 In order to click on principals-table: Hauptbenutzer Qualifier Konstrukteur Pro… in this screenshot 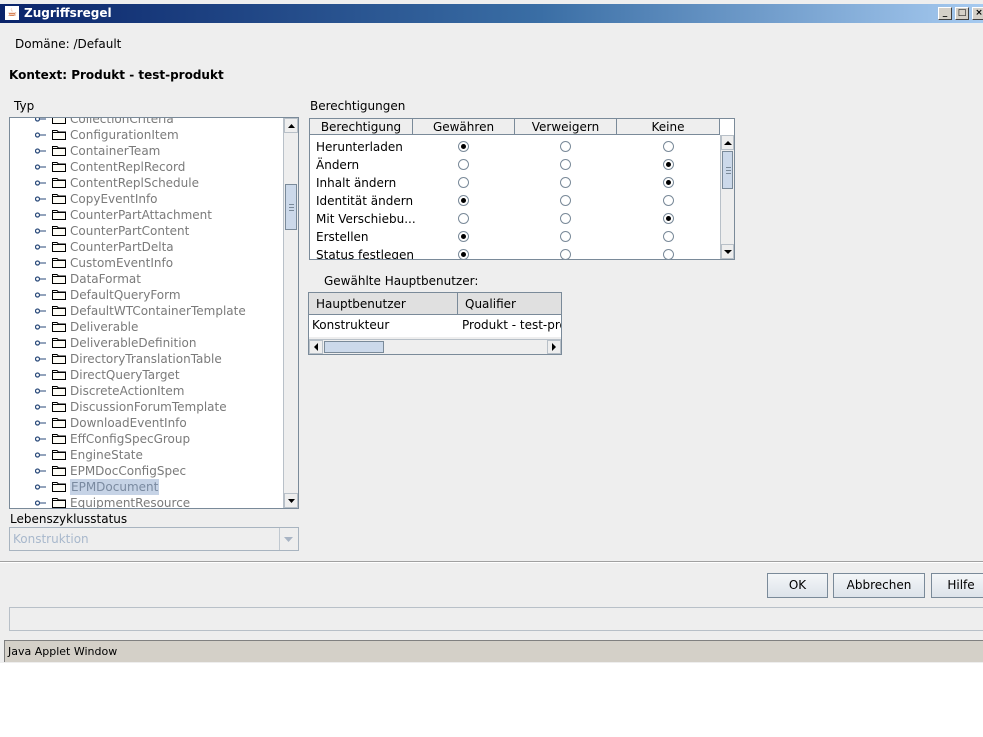, I will do `click(435, 323)`.